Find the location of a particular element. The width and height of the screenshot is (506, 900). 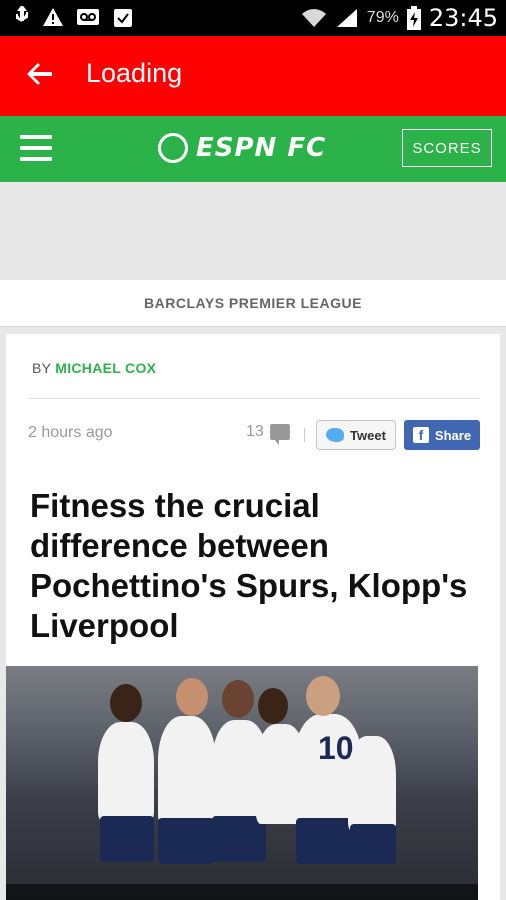

facebook-icon: f is located at coordinates (420, 435).